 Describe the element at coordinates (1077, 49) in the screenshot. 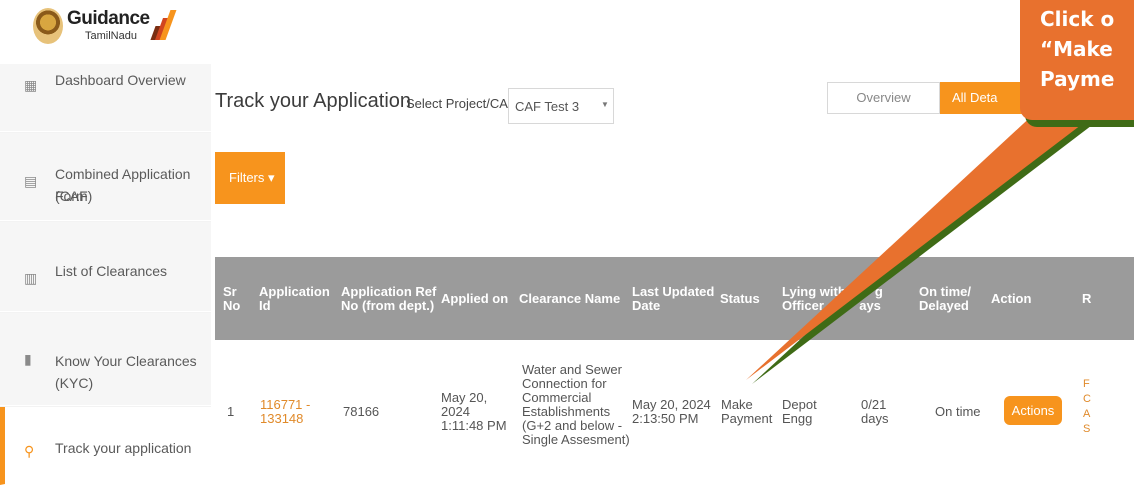

I see `callout-text: Click o “Make Payme` at that location.